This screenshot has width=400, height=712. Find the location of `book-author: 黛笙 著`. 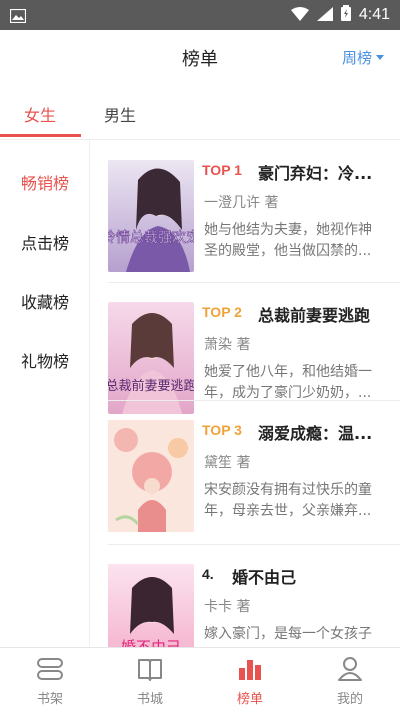

book-author: 黛笙 著 is located at coordinates (227, 463).